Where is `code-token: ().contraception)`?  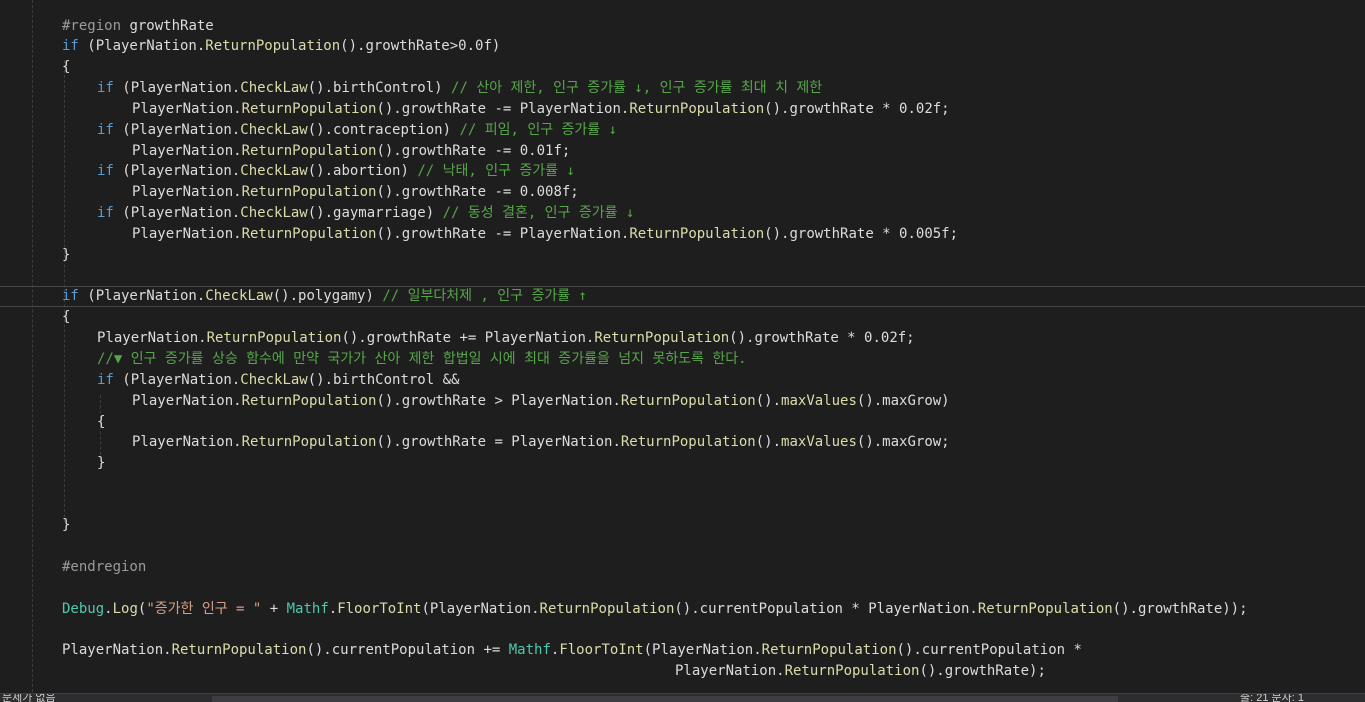 code-token: ().contraception) is located at coordinates (383, 130).